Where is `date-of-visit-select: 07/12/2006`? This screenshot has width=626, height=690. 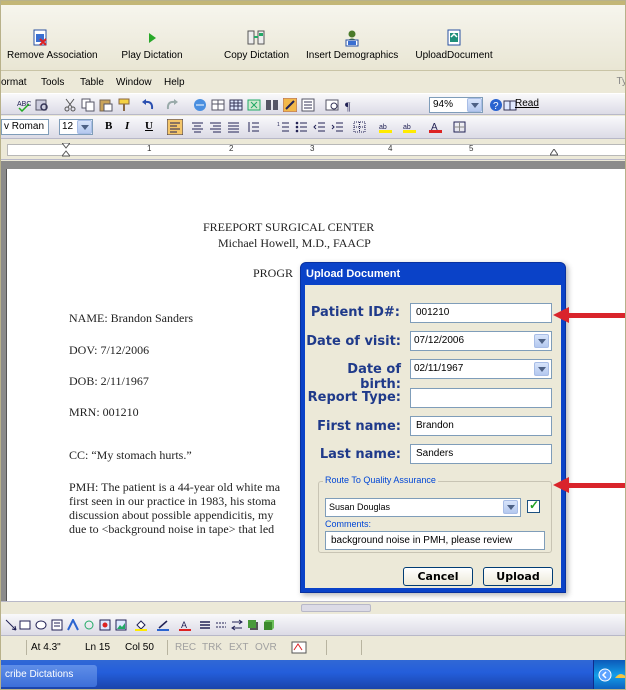
date-of-visit-select: 07/12/2006 is located at coordinates (481, 341).